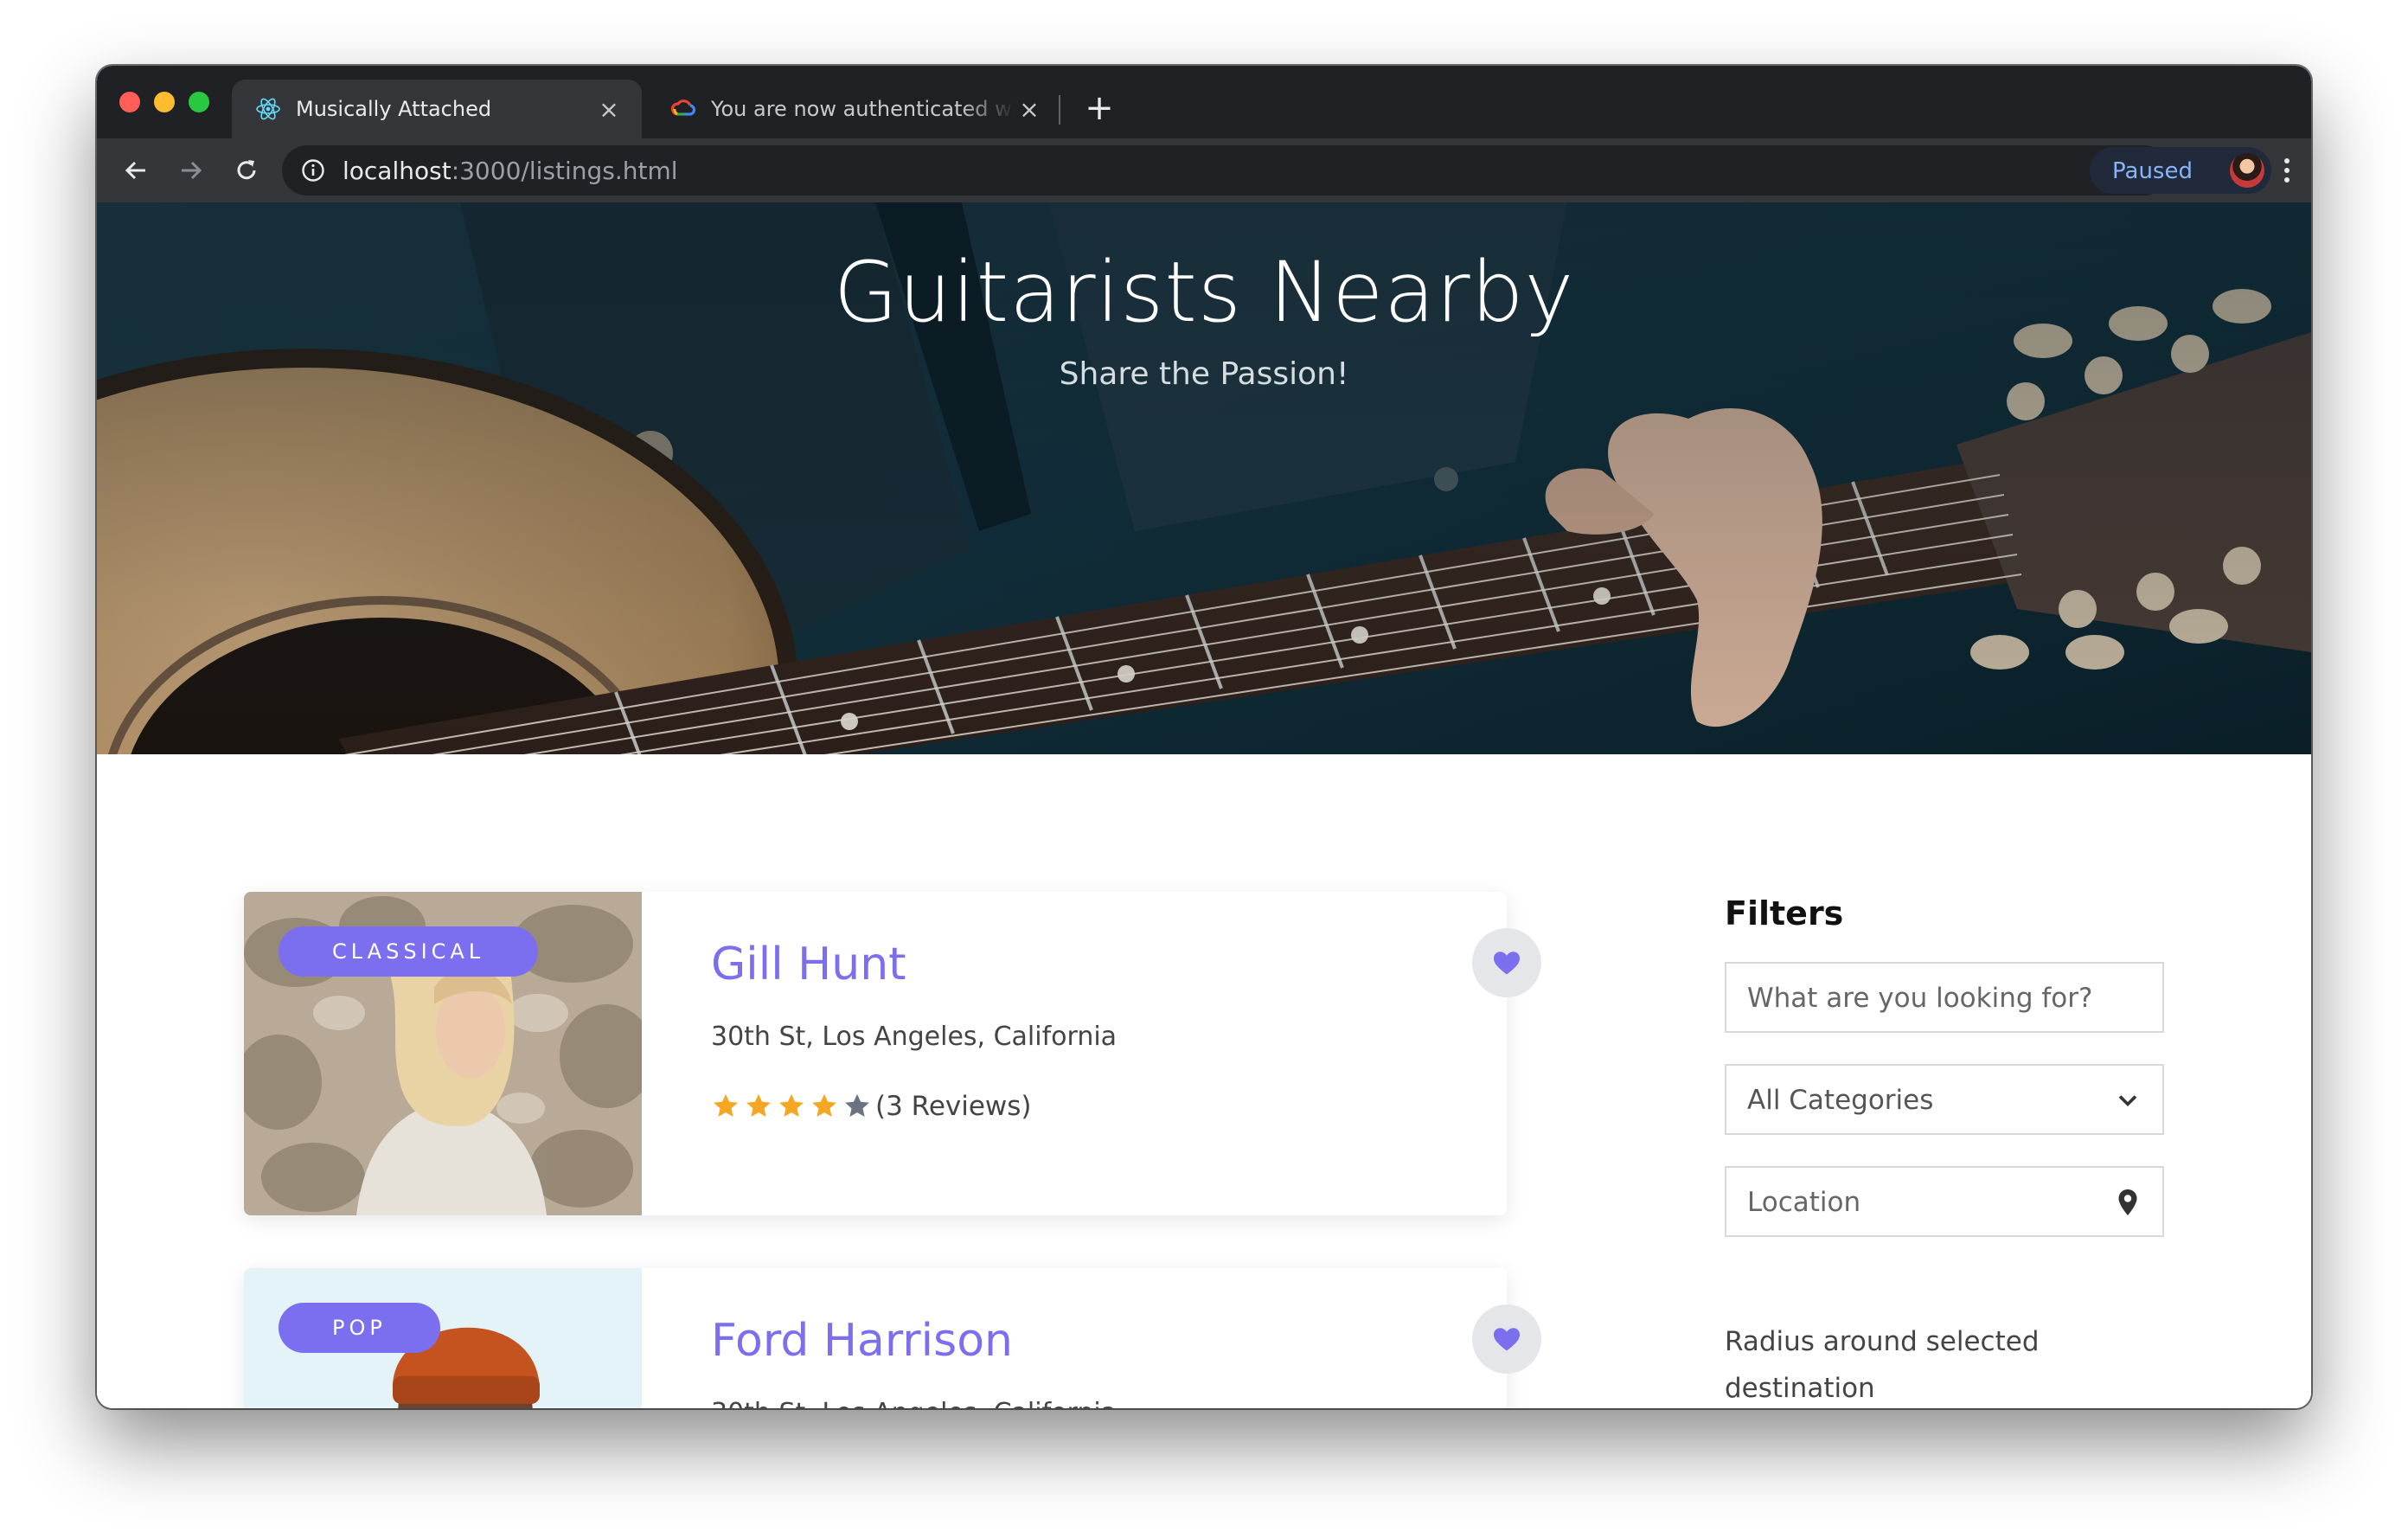  I want to click on page-subtitle: Share the Passion!, so click(1204, 374).